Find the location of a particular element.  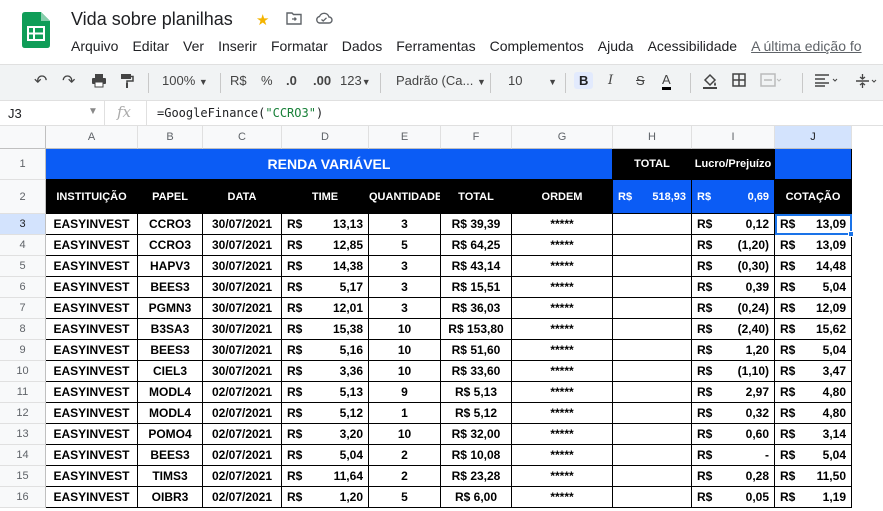

name-box-dropdown-icon: ▼ is located at coordinates (93, 111).